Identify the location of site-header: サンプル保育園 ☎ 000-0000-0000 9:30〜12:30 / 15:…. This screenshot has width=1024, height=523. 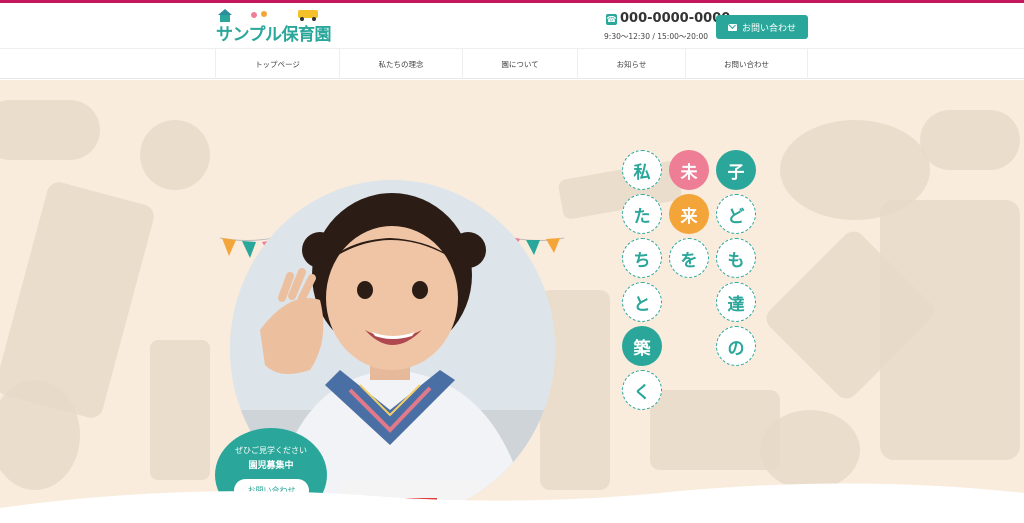
(512, 25).